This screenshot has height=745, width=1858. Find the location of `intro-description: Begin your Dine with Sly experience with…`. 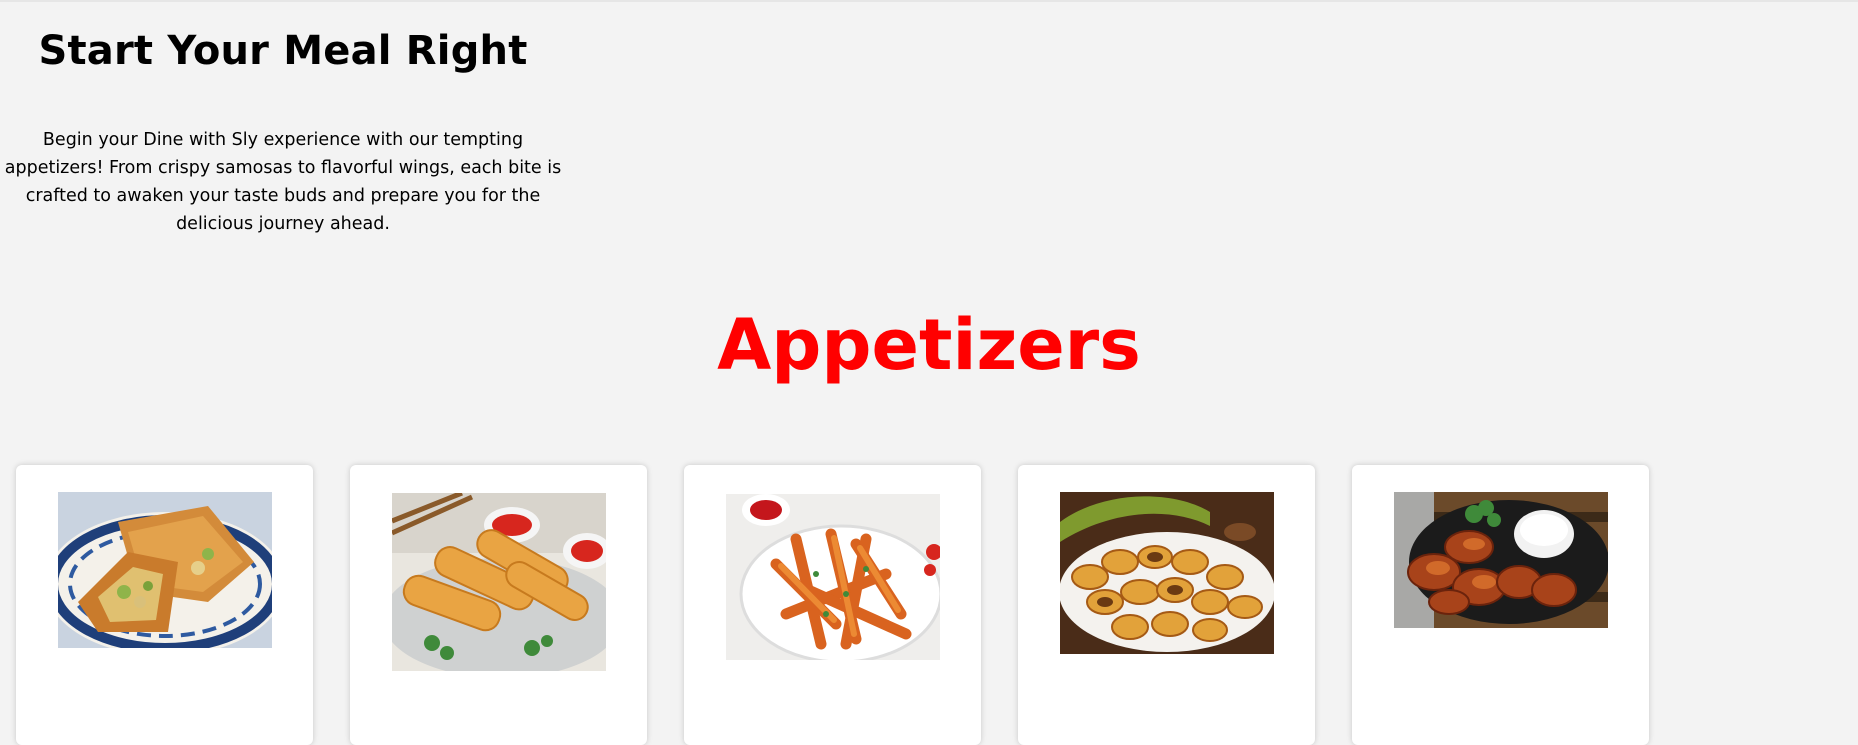

intro-description: Begin your Dine with Sly experience with… is located at coordinates (283, 182).